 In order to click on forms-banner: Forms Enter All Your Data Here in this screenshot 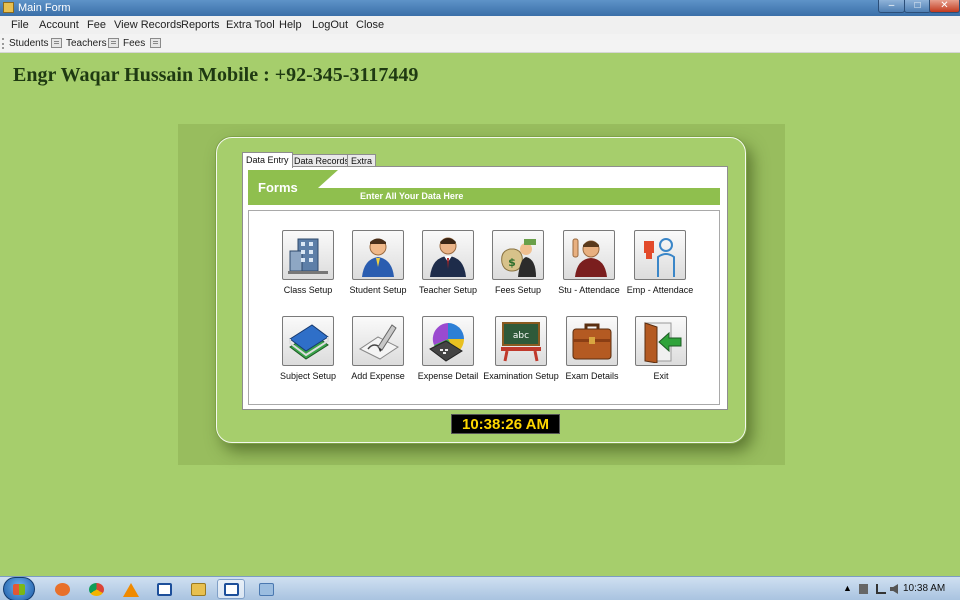, I will do `click(484, 187)`.